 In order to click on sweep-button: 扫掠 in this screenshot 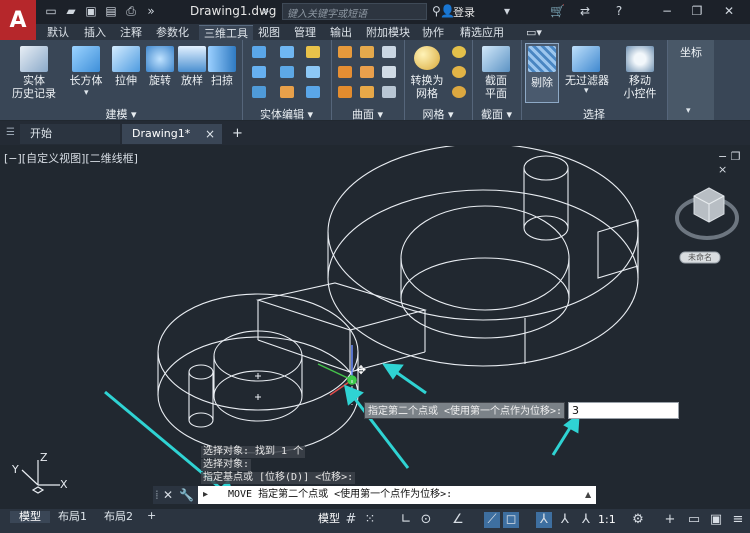, I will do `click(222, 80)`.